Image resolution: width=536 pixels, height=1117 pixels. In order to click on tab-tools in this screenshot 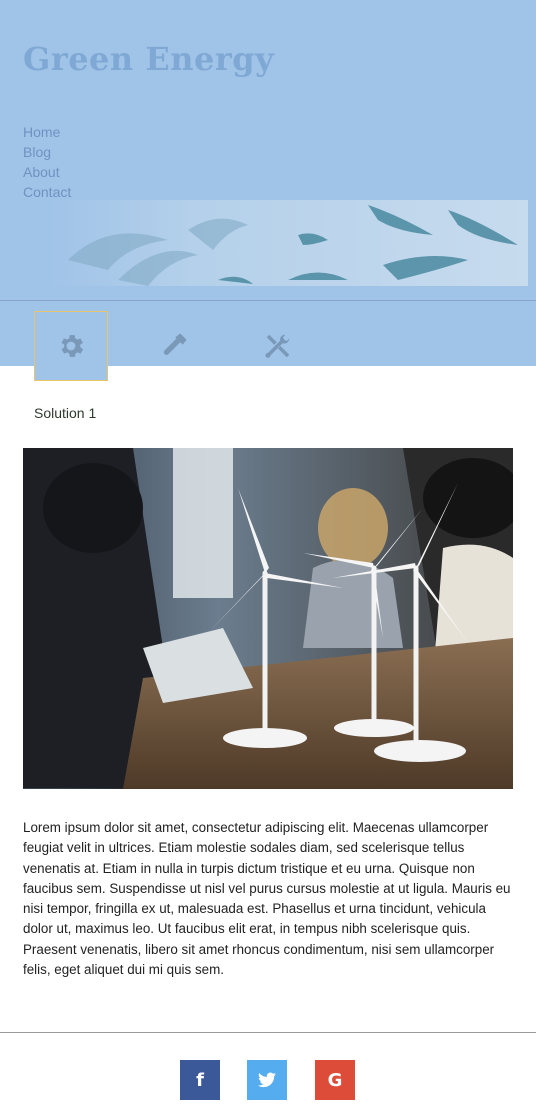, I will do `click(278, 346)`.